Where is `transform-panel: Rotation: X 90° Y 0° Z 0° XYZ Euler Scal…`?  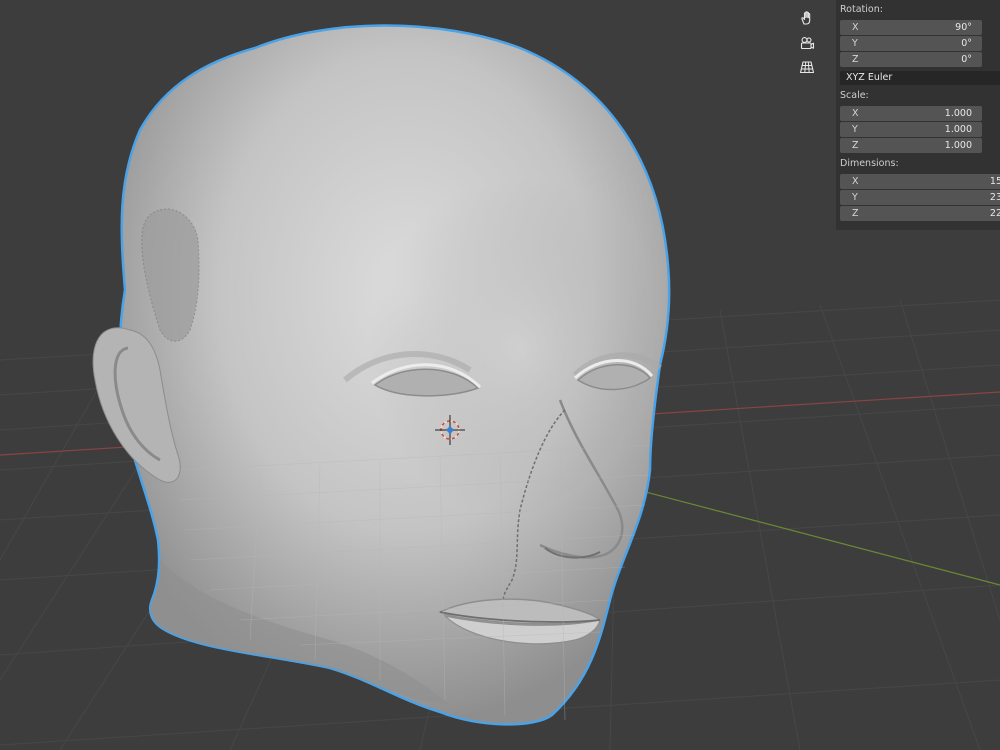 transform-panel: Rotation: X 90° Y 0° Z 0° XYZ Euler Scal… is located at coordinates (918, 115).